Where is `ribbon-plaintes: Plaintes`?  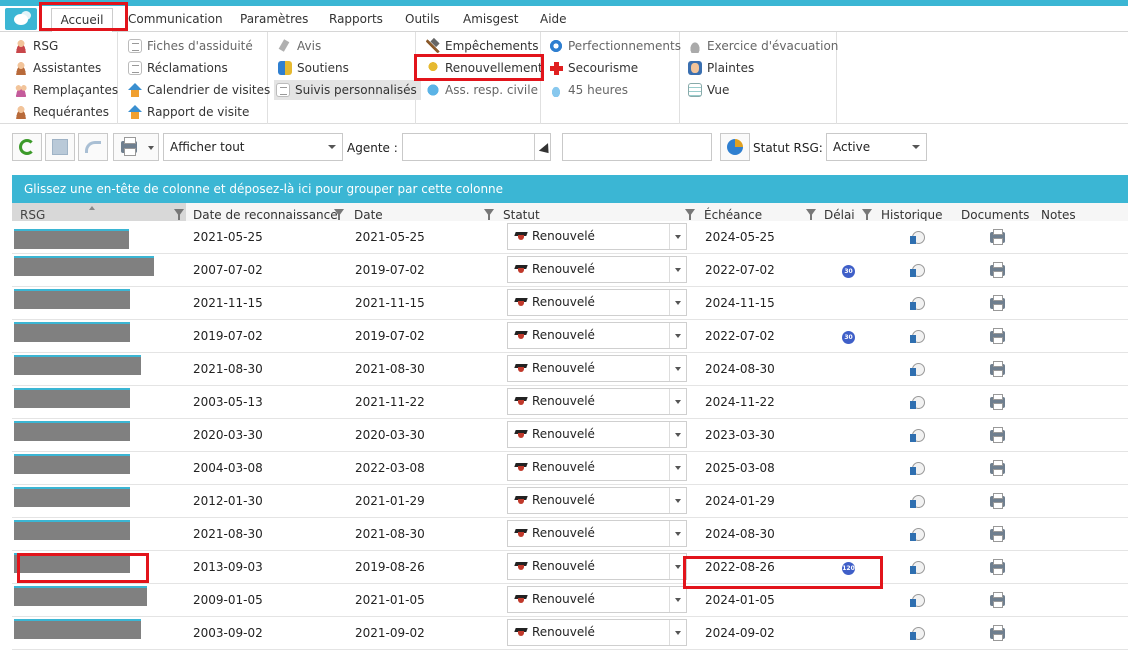
ribbon-plaintes: Plaintes is located at coordinates (721, 68).